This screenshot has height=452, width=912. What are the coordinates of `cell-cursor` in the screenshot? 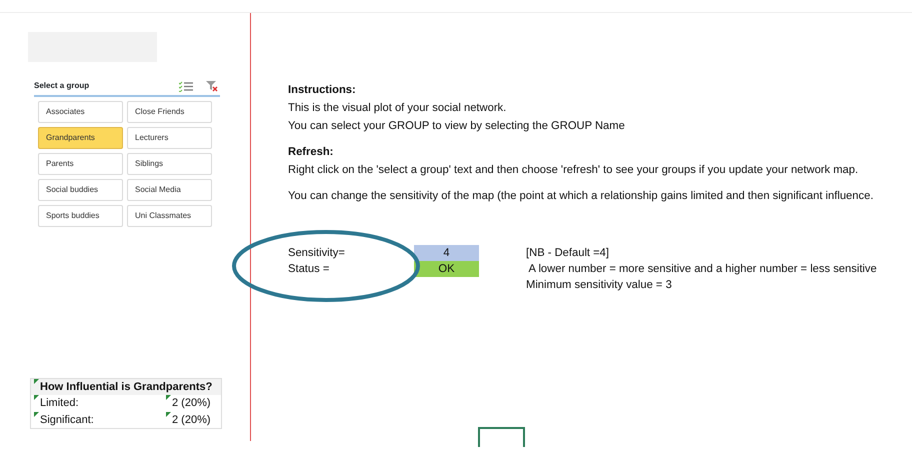 It's located at (501, 437).